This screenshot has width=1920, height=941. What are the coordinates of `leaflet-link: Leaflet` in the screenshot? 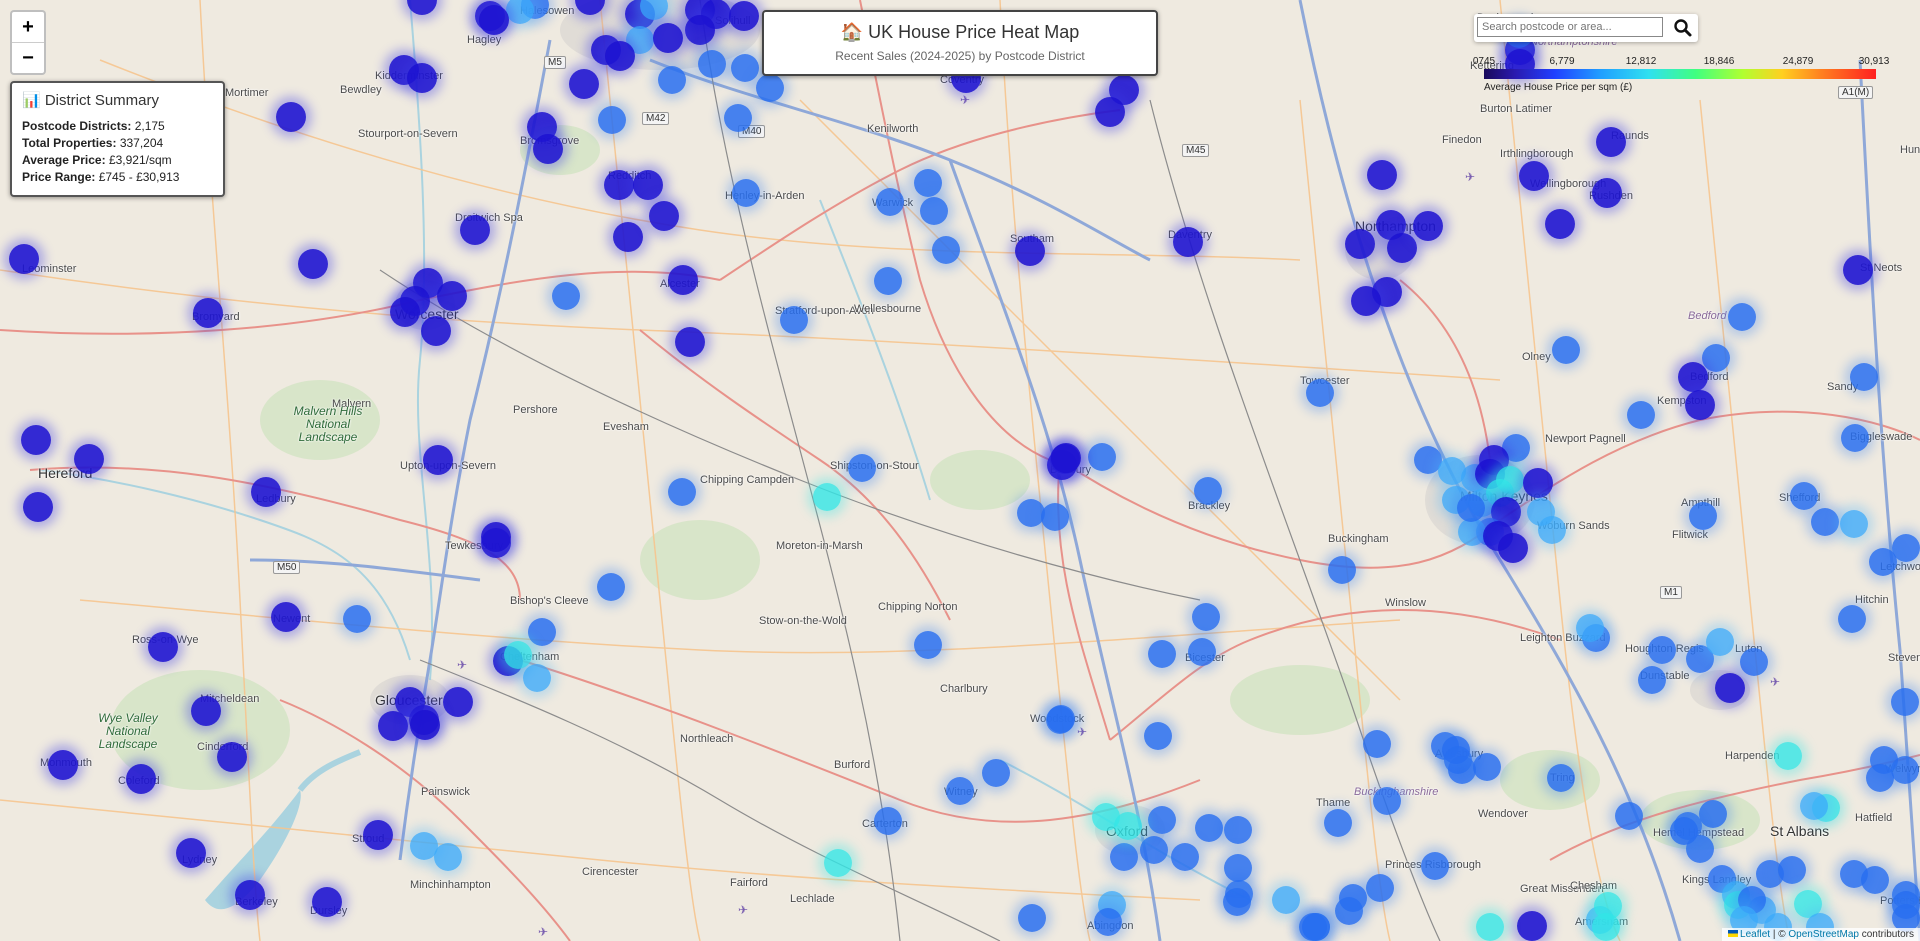 It's located at (1755, 934).